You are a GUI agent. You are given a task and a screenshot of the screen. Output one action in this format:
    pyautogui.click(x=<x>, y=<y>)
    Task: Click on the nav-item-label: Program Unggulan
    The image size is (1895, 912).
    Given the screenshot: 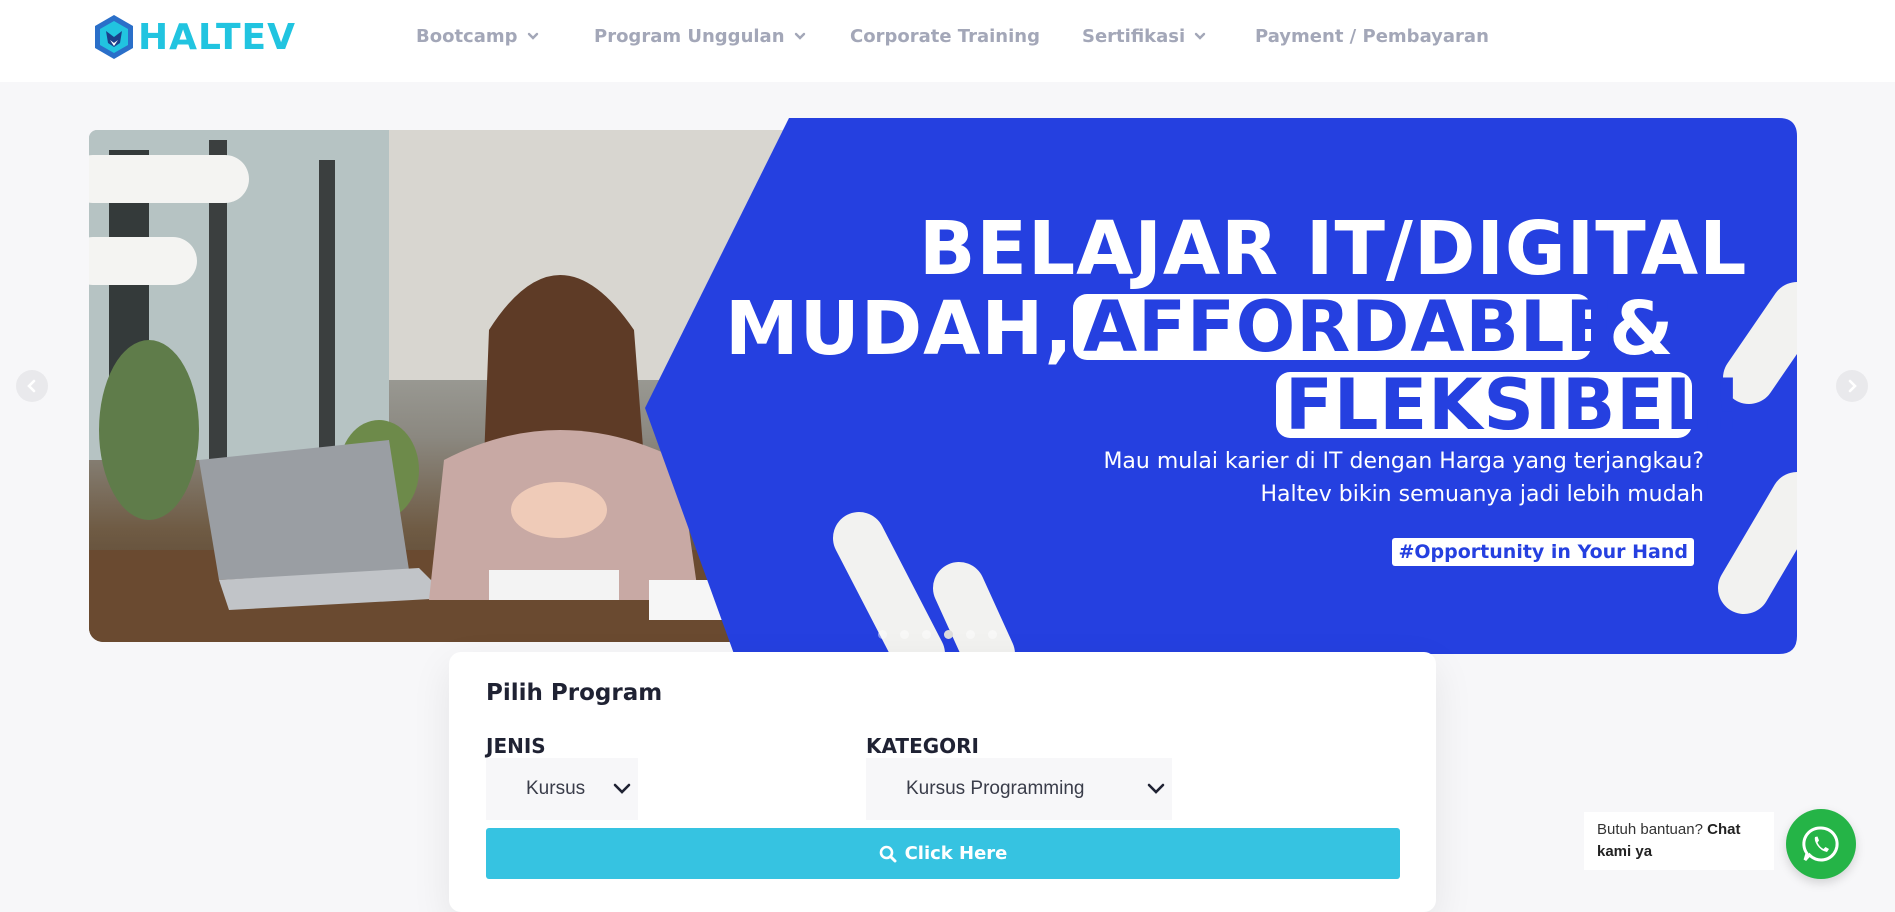 What is the action you would take?
    pyautogui.click(x=689, y=36)
    